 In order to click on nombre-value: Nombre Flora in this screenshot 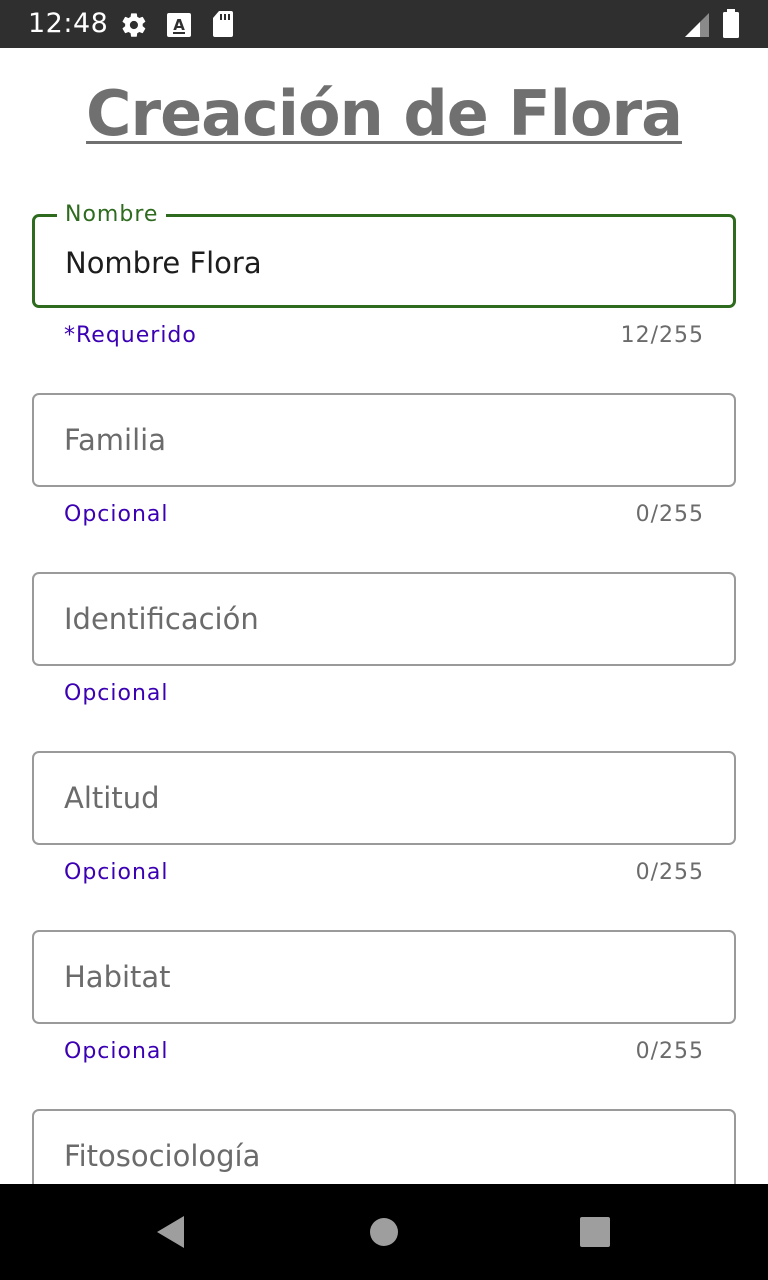, I will do `click(163, 263)`.